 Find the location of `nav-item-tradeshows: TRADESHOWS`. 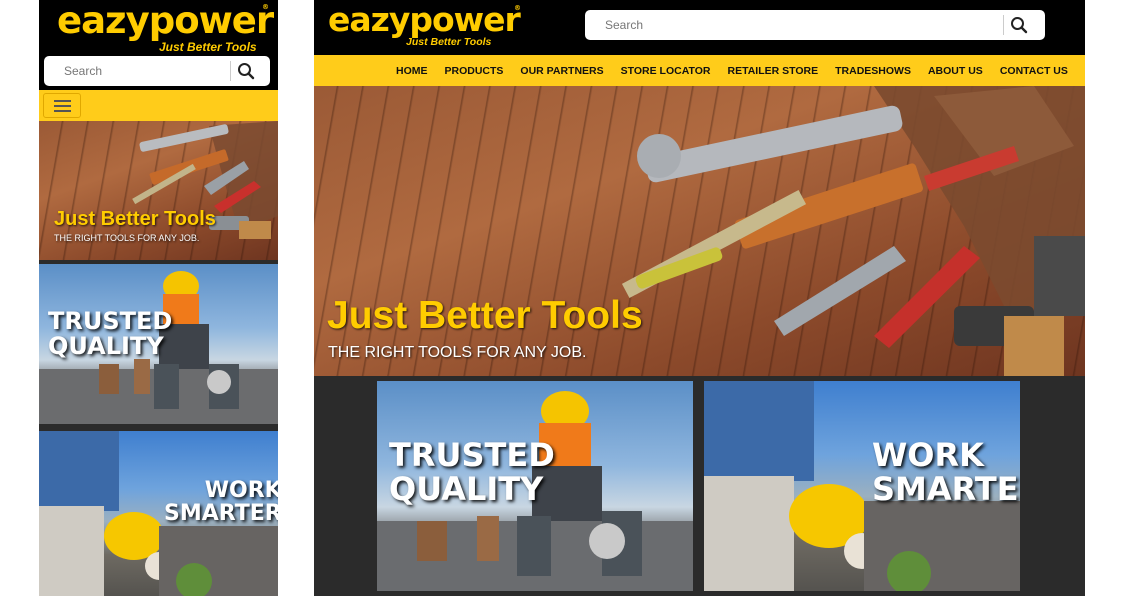

nav-item-tradeshows: TRADESHOWS is located at coordinates (873, 71).